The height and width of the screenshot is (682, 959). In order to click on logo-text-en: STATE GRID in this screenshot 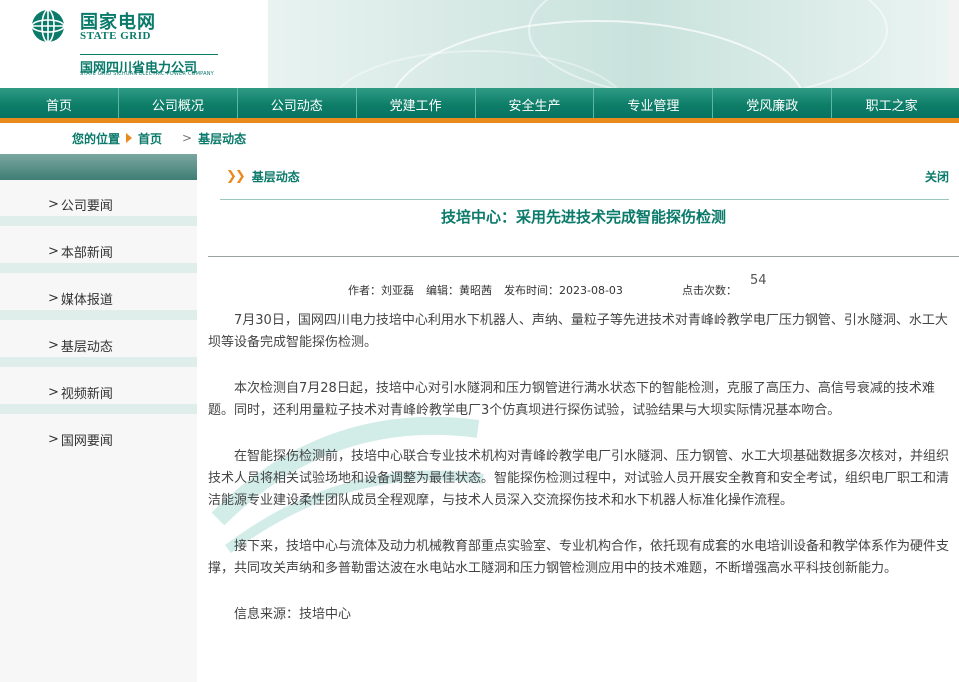, I will do `click(115, 36)`.